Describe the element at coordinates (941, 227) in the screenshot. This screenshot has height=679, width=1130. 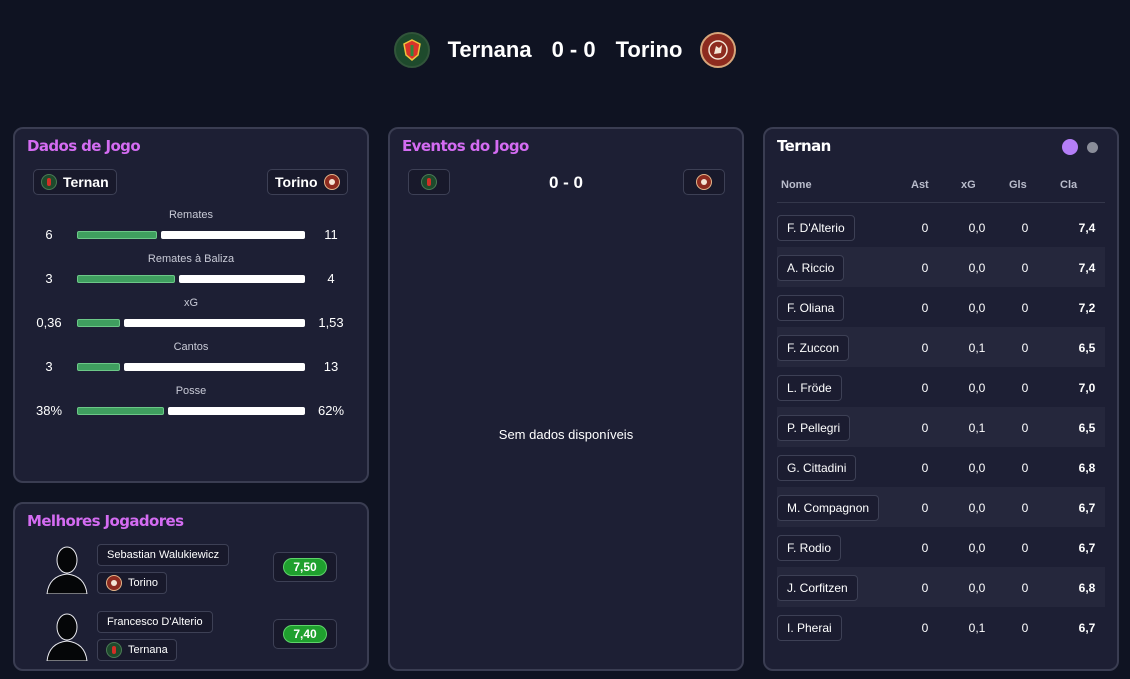
I see `lineup-row: F. D'Alterio 0 0,0 0 7,4` at that location.